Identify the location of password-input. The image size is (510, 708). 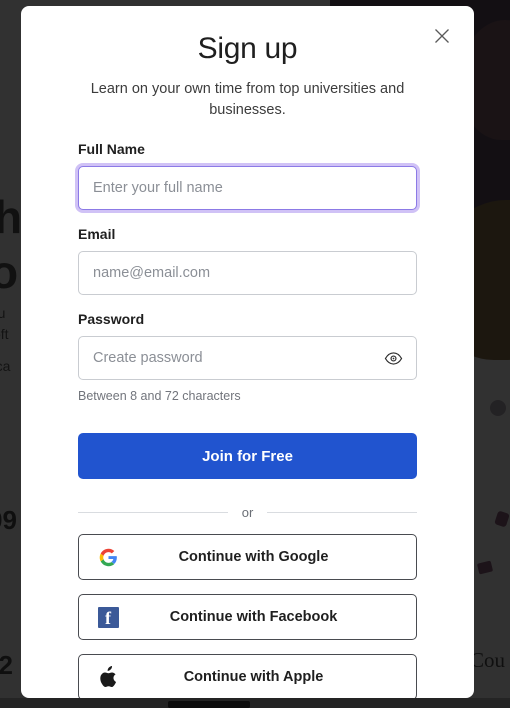
(247, 358).